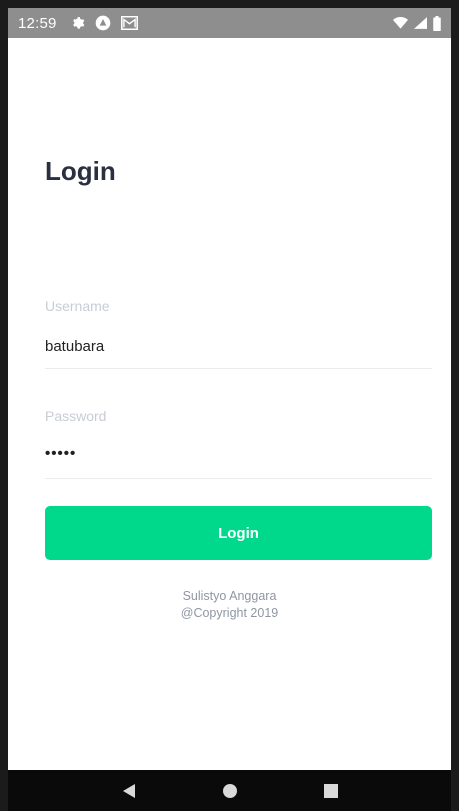  I want to click on username-input: batubara, so click(74, 346).